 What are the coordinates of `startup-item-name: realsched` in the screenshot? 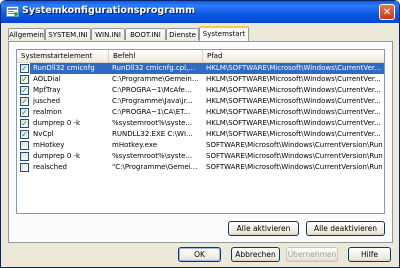 It's located at (50, 167).